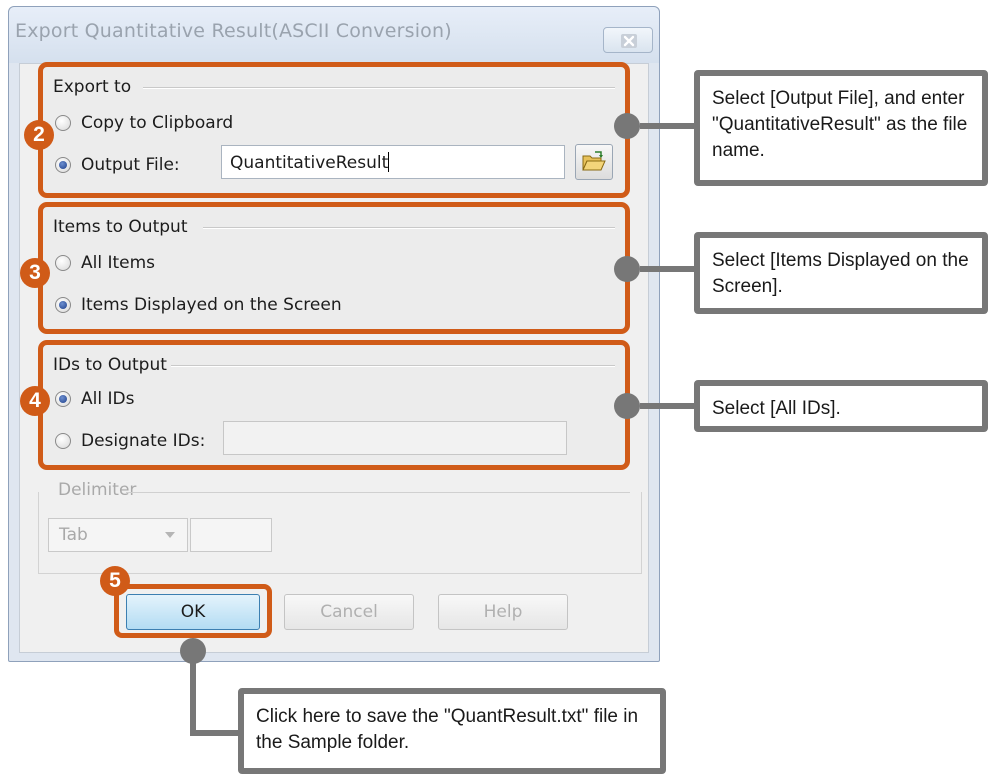  What do you see at coordinates (389, 162) in the screenshot?
I see `text-caret` at bounding box center [389, 162].